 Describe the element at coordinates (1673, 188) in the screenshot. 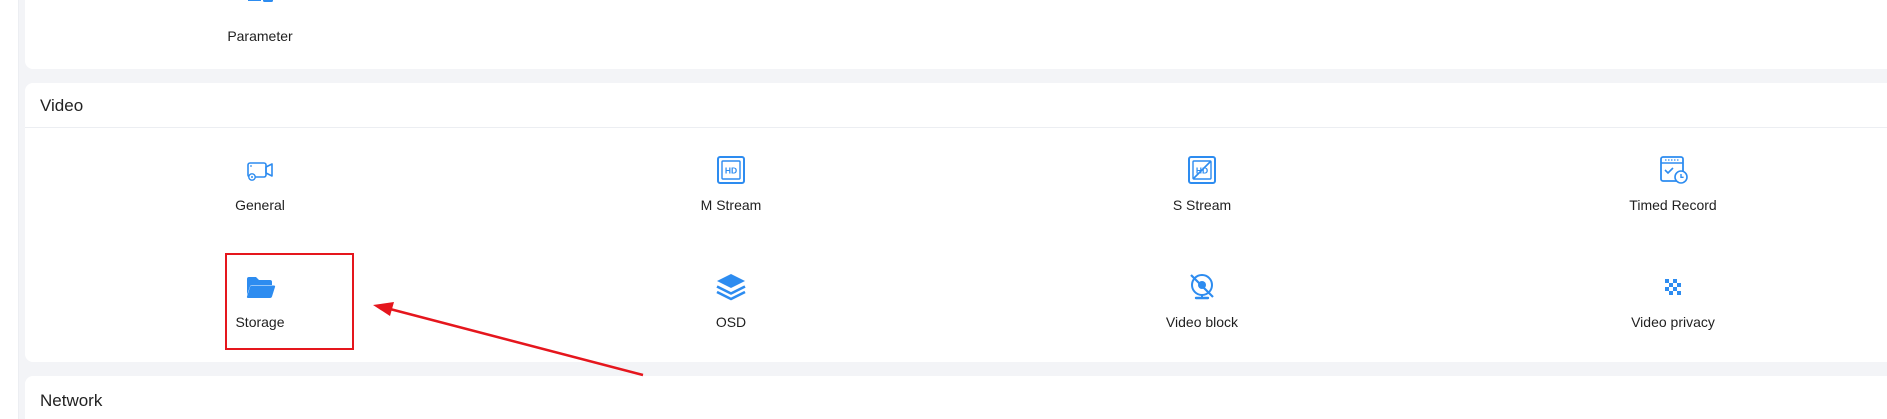

I see `tile-timed-record: Timed Record` at that location.